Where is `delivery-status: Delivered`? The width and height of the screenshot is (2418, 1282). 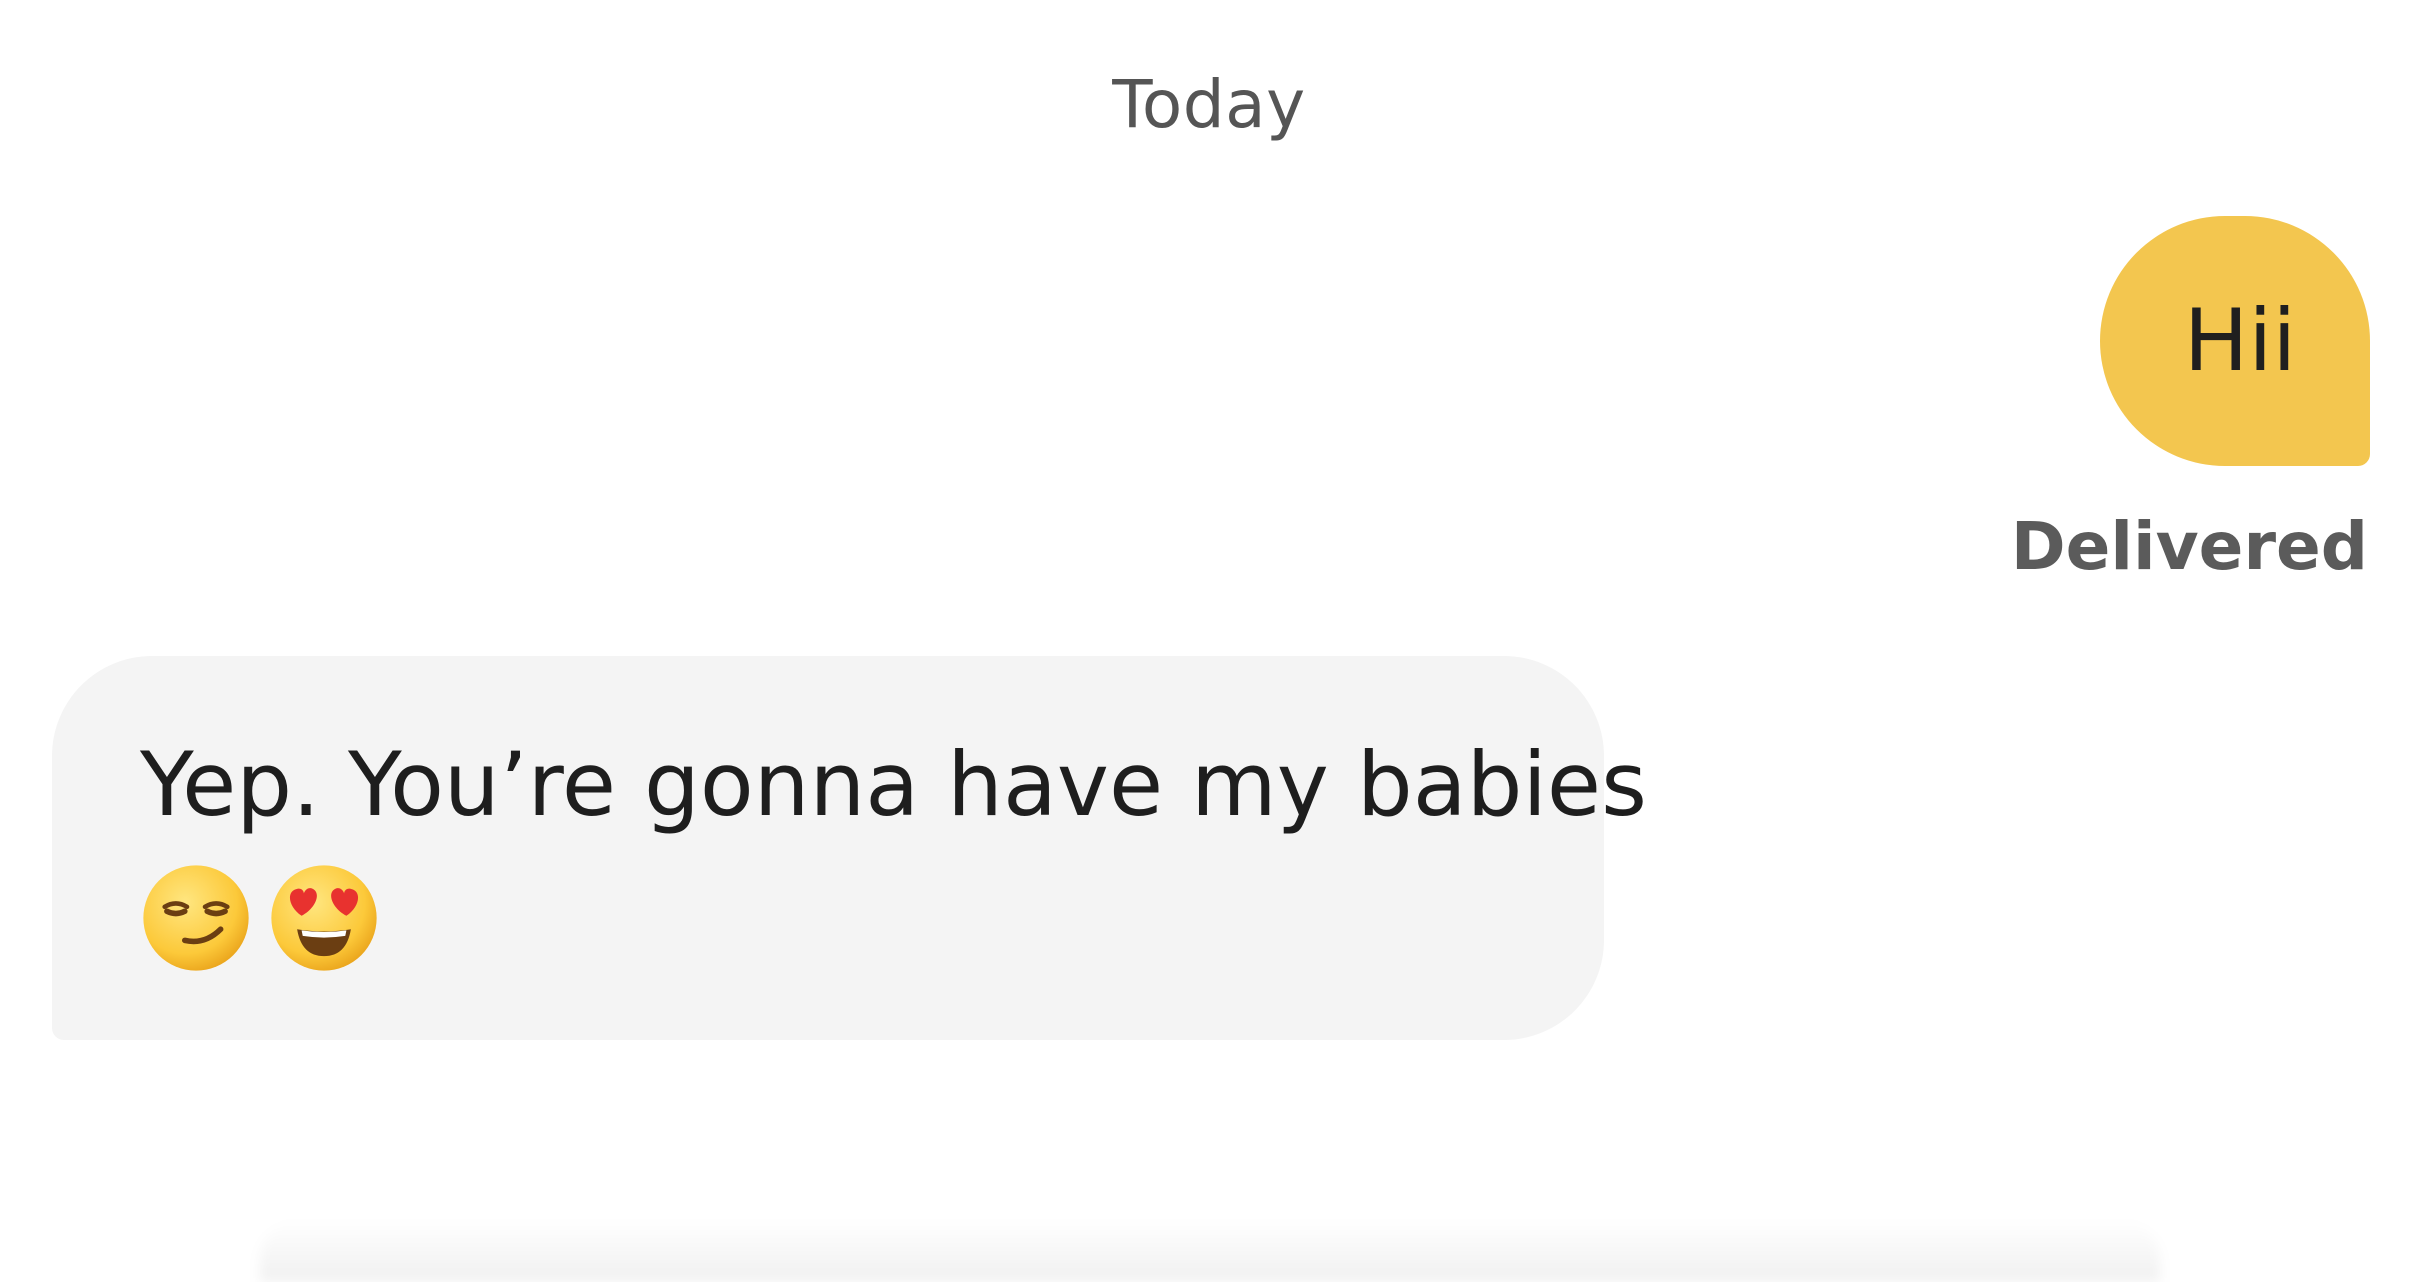 delivery-status: Delivered is located at coordinates (2189, 546).